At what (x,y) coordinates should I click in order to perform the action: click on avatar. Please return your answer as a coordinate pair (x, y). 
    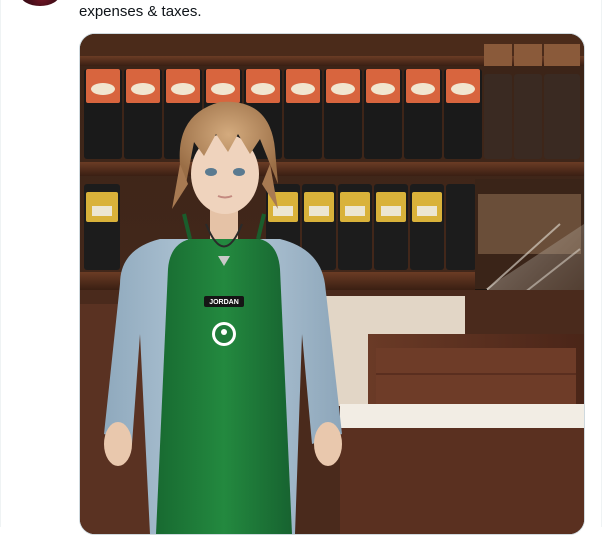
    Looking at the image, I should click on (40, 3).